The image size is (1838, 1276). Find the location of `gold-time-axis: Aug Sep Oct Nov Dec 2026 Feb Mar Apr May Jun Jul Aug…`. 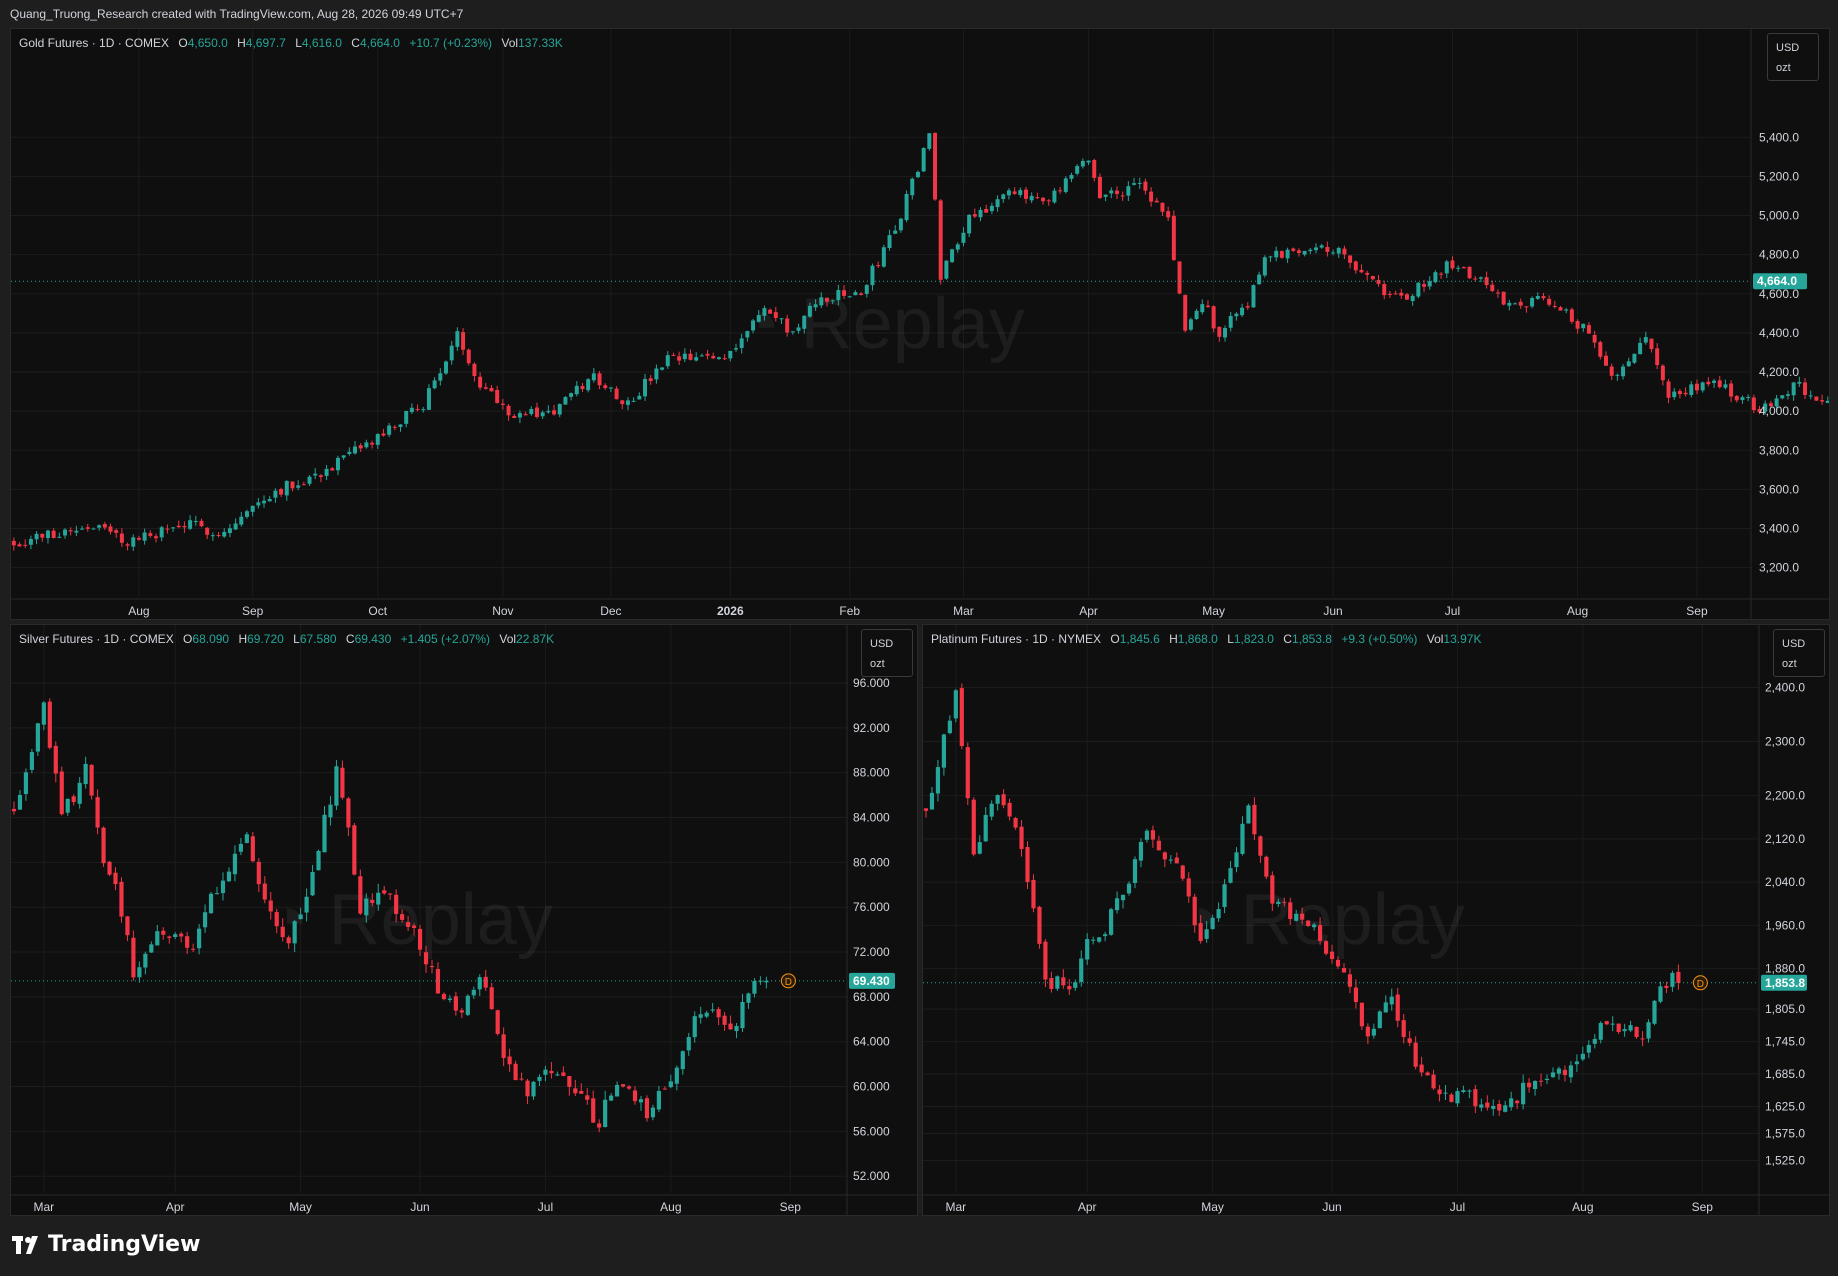

gold-time-axis: Aug Sep Oct Nov Dec 2026 Feb Mar Apr May Jun Jul Aug… is located at coordinates (918, 611).